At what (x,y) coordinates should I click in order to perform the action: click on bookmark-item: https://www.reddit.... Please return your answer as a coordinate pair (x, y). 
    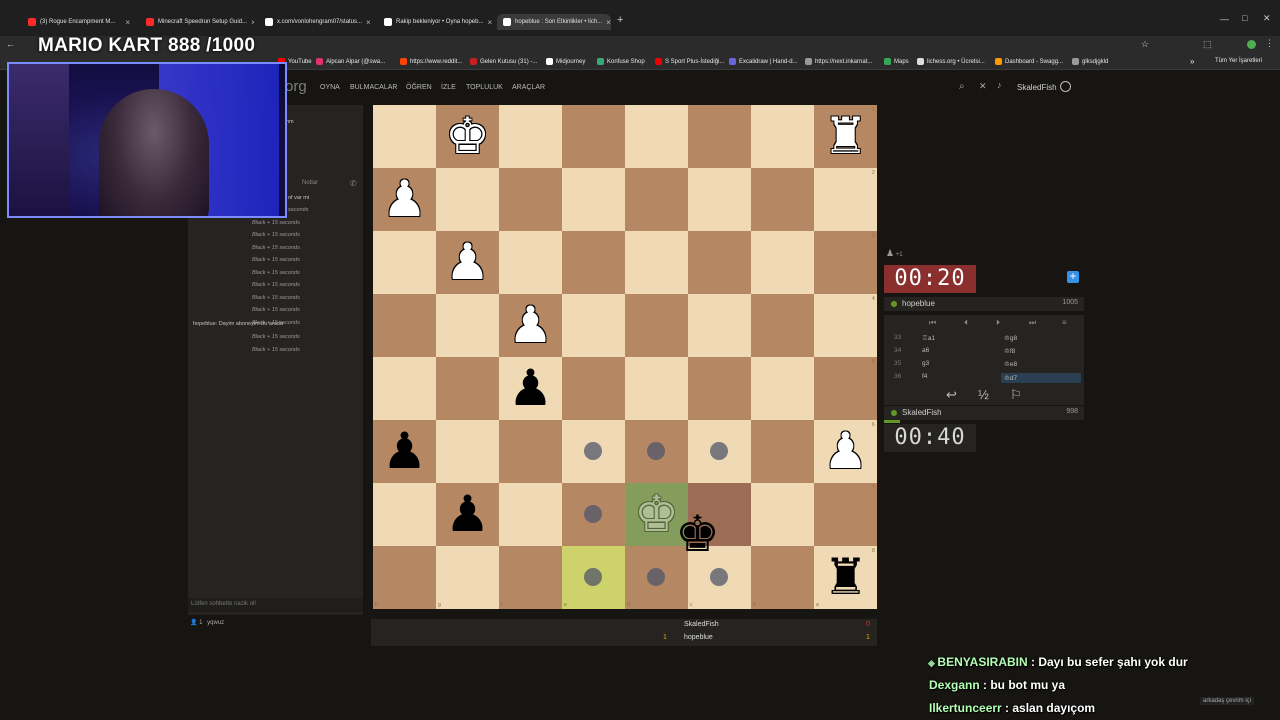
    Looking at the image, I should click on (431, 61).